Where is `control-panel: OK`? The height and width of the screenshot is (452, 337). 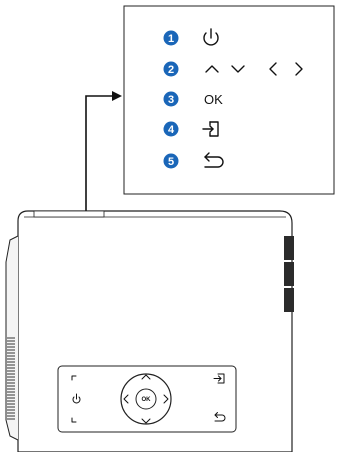 control-panel: OK is located at coordinates (147, 399).